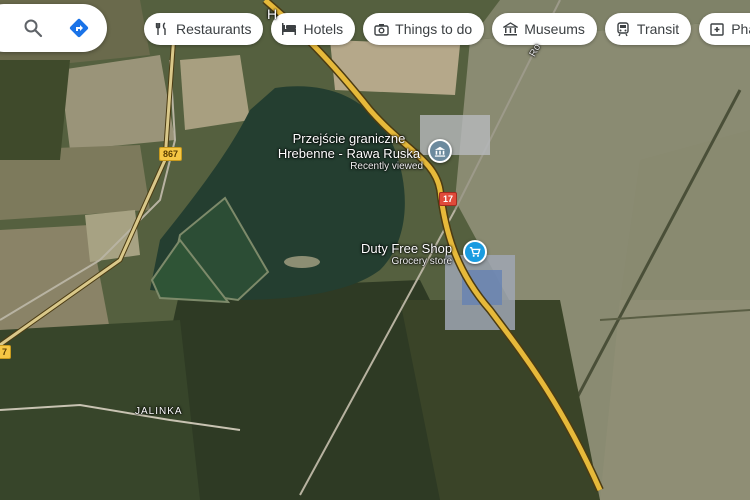 The height and width of the screenshot is (500, 750). I want to click on chip-label: Transit, so click(658, 29).